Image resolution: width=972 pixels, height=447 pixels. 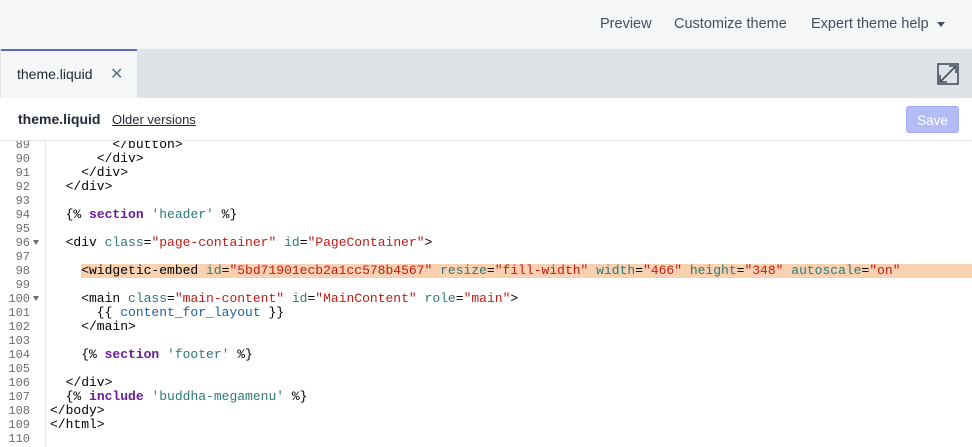 I want to click on code-line: 90 </div>, so click(x=486, y=159).